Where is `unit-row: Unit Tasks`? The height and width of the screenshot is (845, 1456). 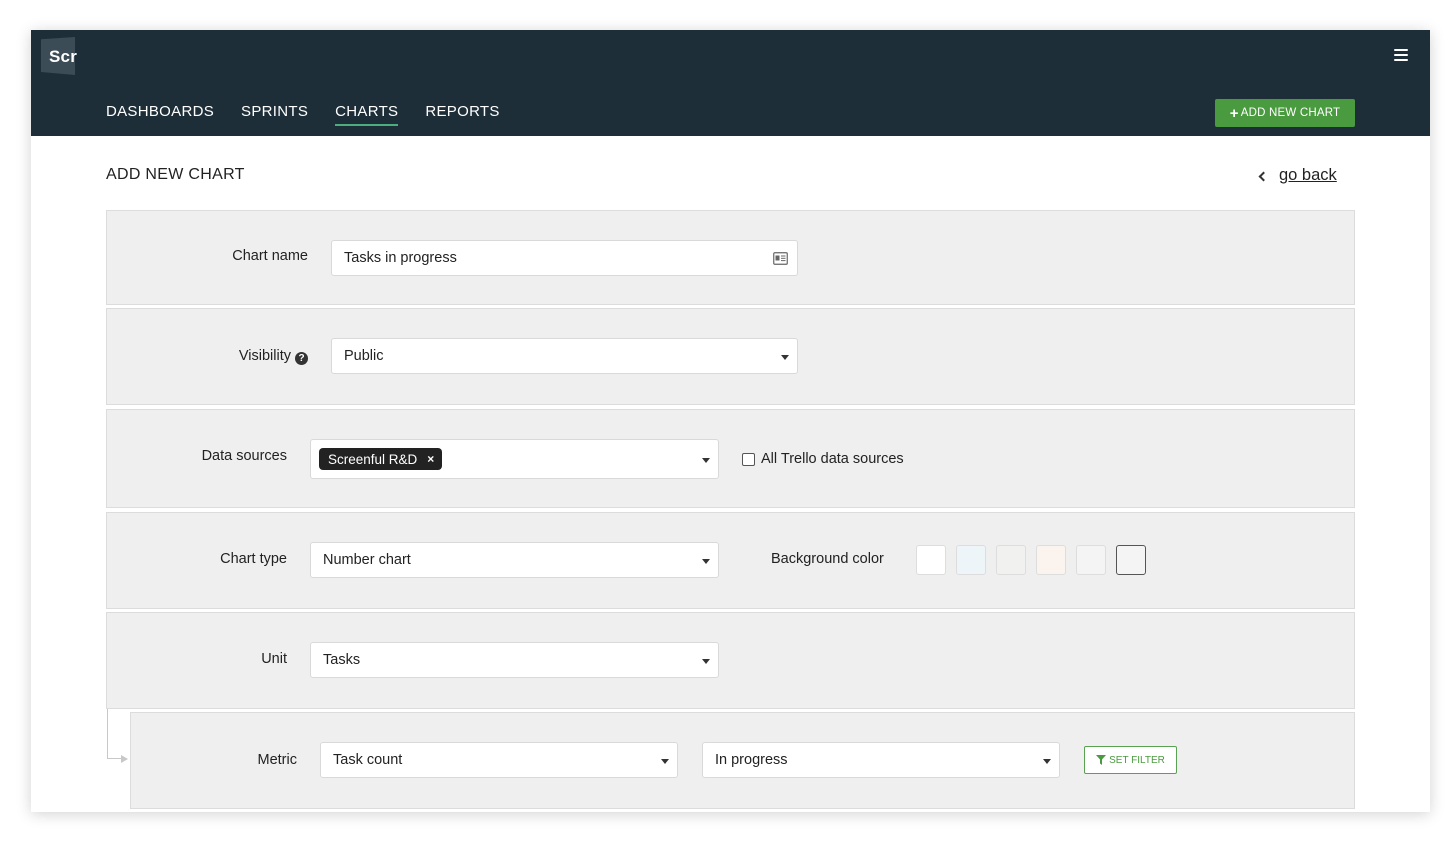 unit-row: Unit Tasks is located at coordinates (730, 660).